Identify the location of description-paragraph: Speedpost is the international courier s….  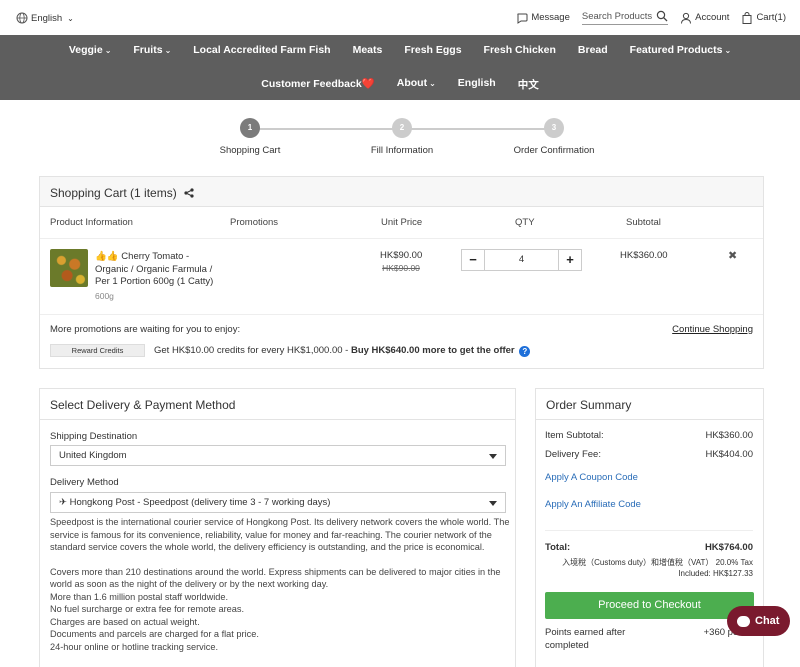
(280, 534).